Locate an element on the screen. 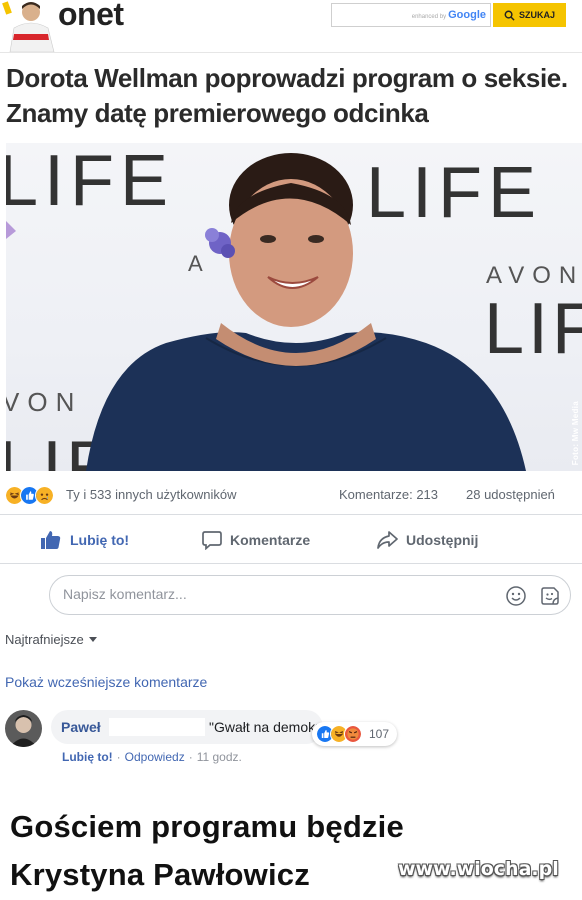 The width and height of the screenshot is (582, 900). comment-reactions: 107 is located at coordinates (355, 734).